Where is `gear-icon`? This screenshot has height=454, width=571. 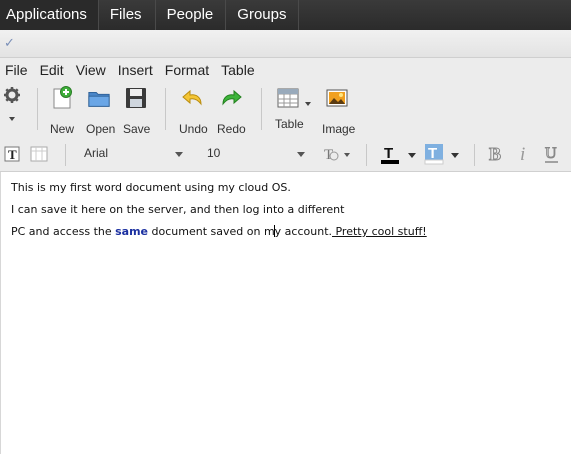
gear-icon is located at coordinates (12, 95).